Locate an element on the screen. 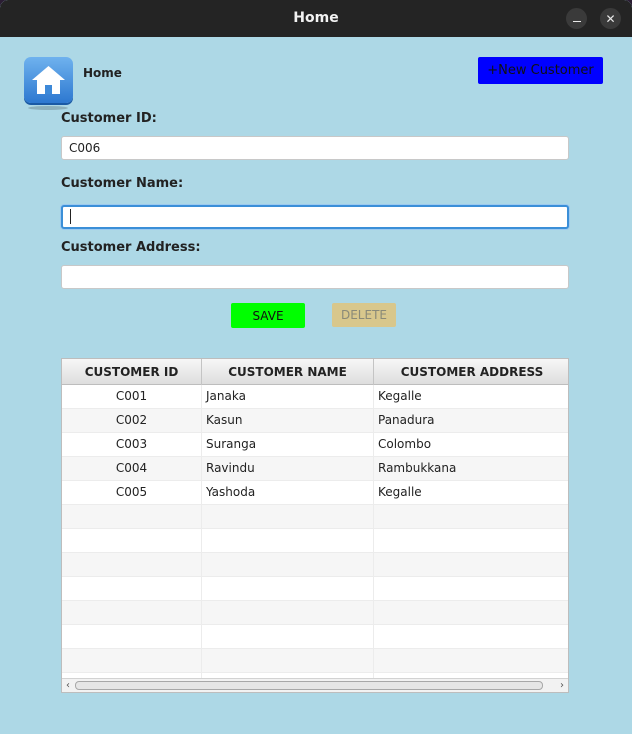 This screenshot has height=734, width=632. new-customer-button: +New Customer is located at coordinates (540, 70).